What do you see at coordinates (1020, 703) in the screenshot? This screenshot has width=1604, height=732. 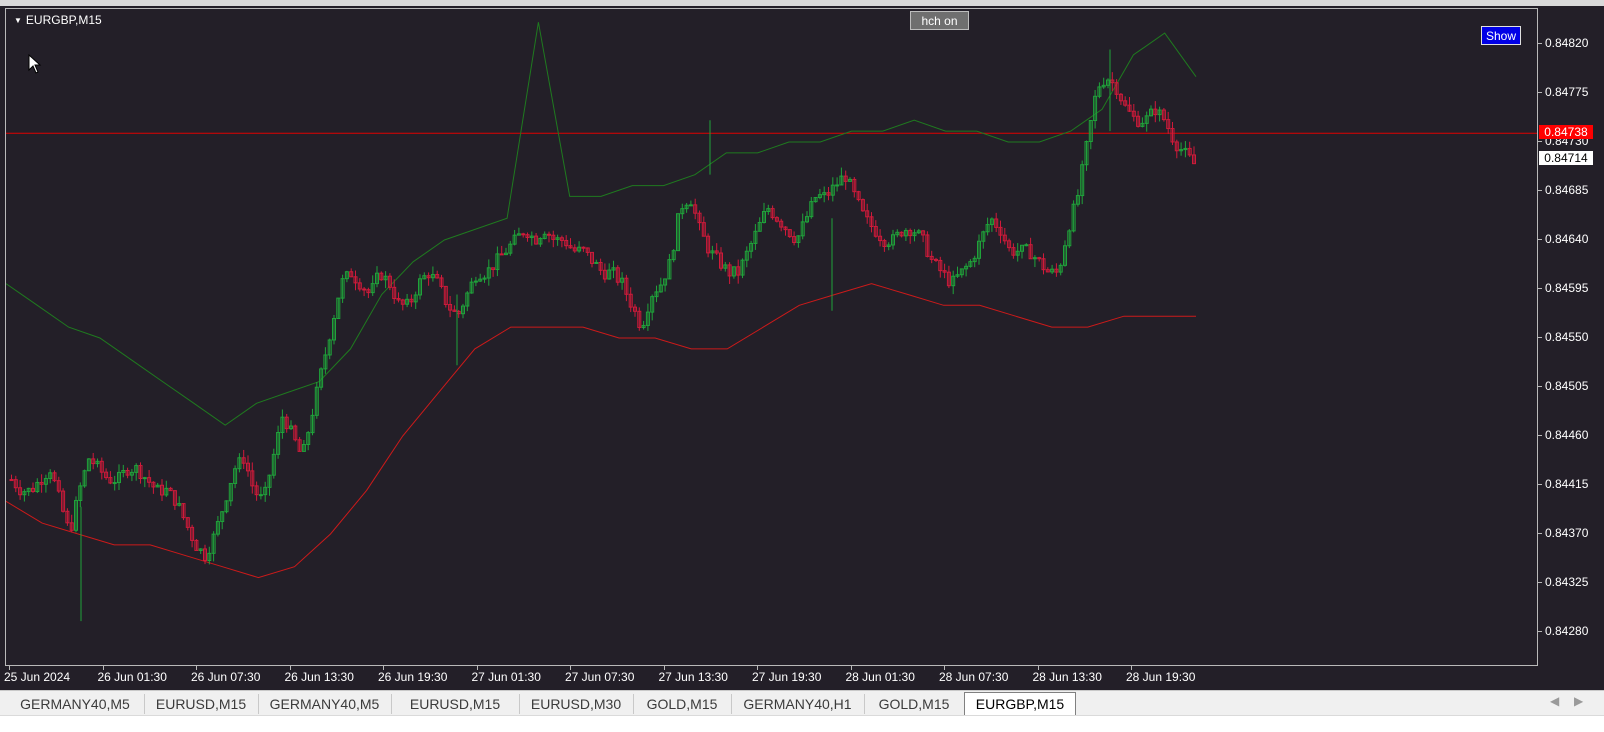 I see `tab-eurgbp-m15: EURGBP,M15` at bounding box center [1020, 703].